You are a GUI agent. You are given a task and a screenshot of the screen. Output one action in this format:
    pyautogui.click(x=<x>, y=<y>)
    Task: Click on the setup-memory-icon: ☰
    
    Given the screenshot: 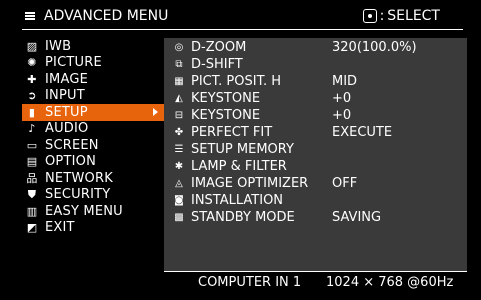 What is the action you would take?
    pyautogui.click(x=179, y=149)
    